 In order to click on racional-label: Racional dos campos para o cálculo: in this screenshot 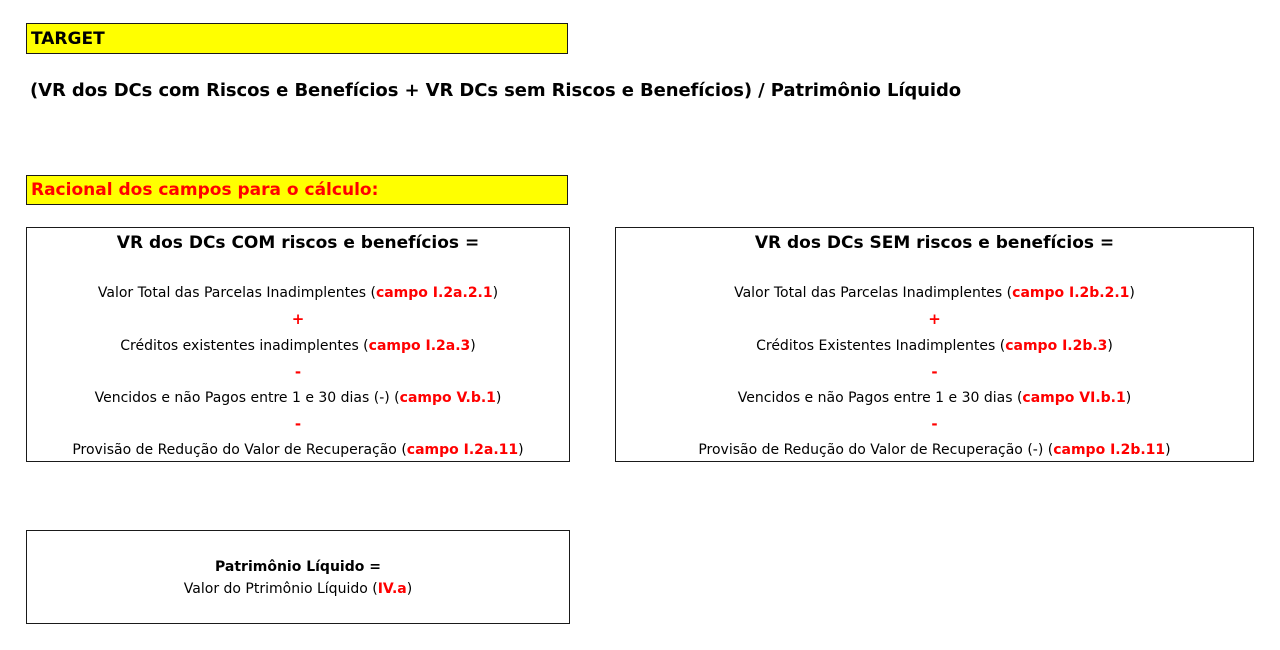, I will do `click(205, 190)`.